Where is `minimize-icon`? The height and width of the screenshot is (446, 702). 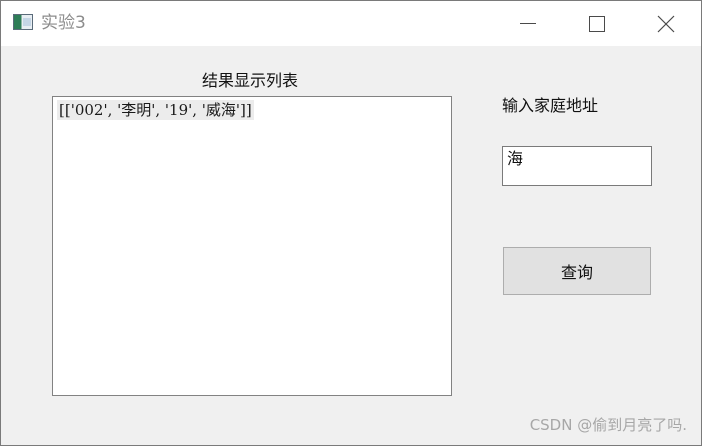 minimize-icon is located at coordinates (528, 23).